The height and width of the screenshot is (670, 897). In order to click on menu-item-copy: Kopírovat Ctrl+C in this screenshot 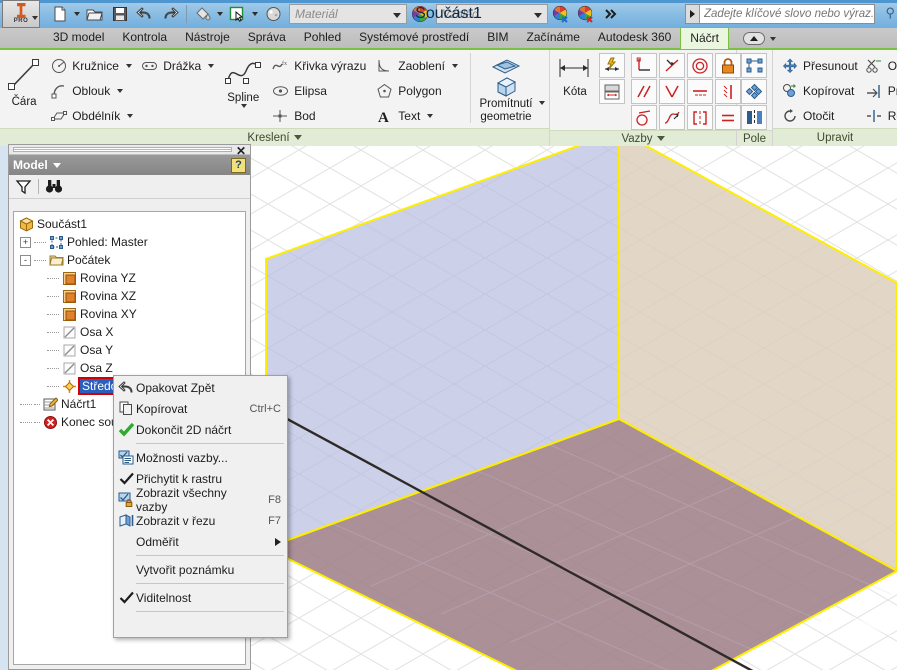, I will do `click(200, 408)`.